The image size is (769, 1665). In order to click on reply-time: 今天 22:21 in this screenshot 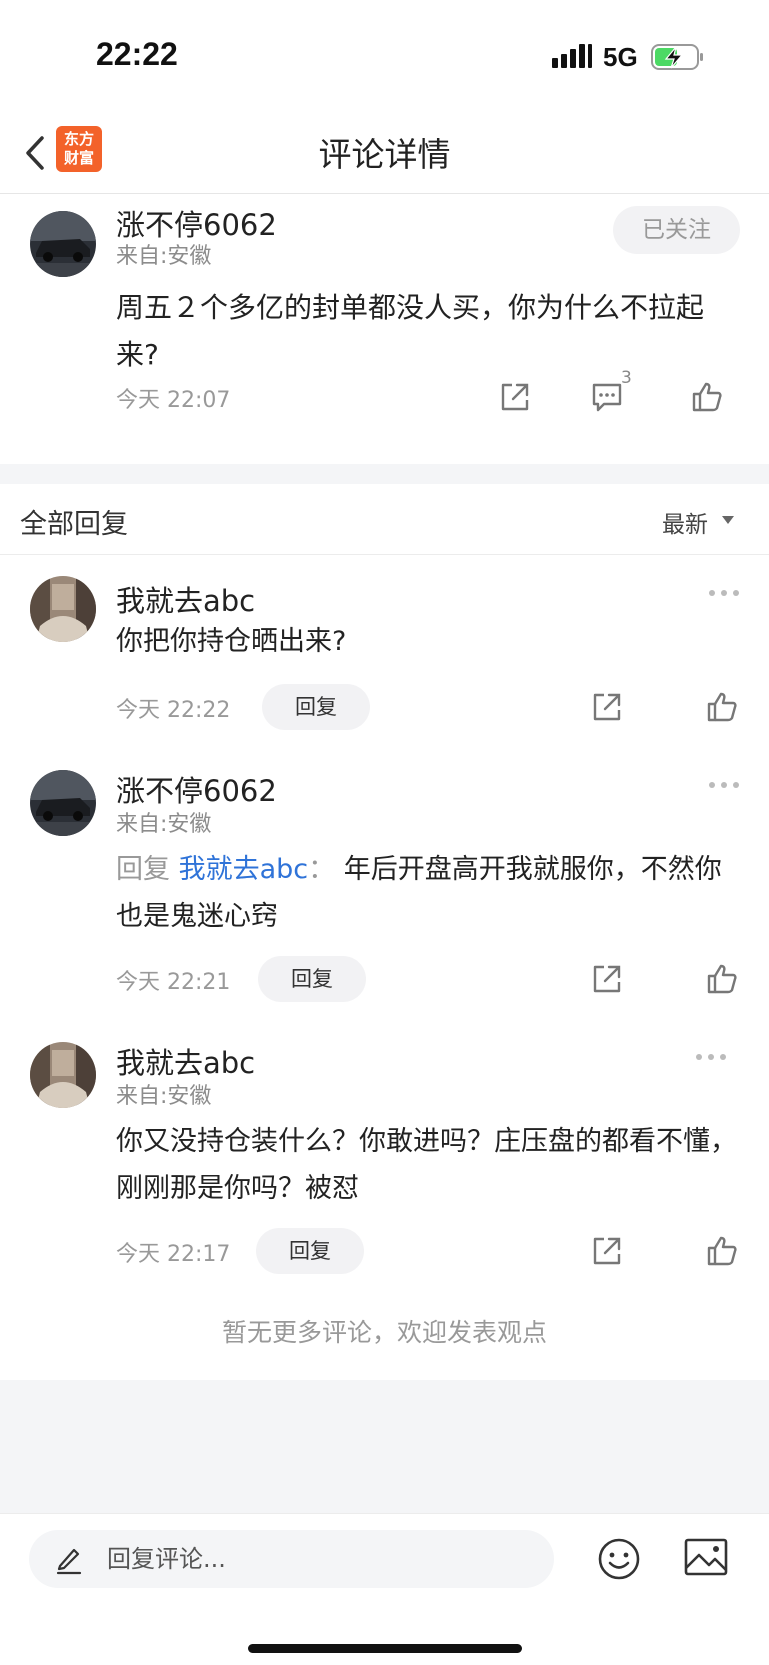, I will do `click(173, 982)`.